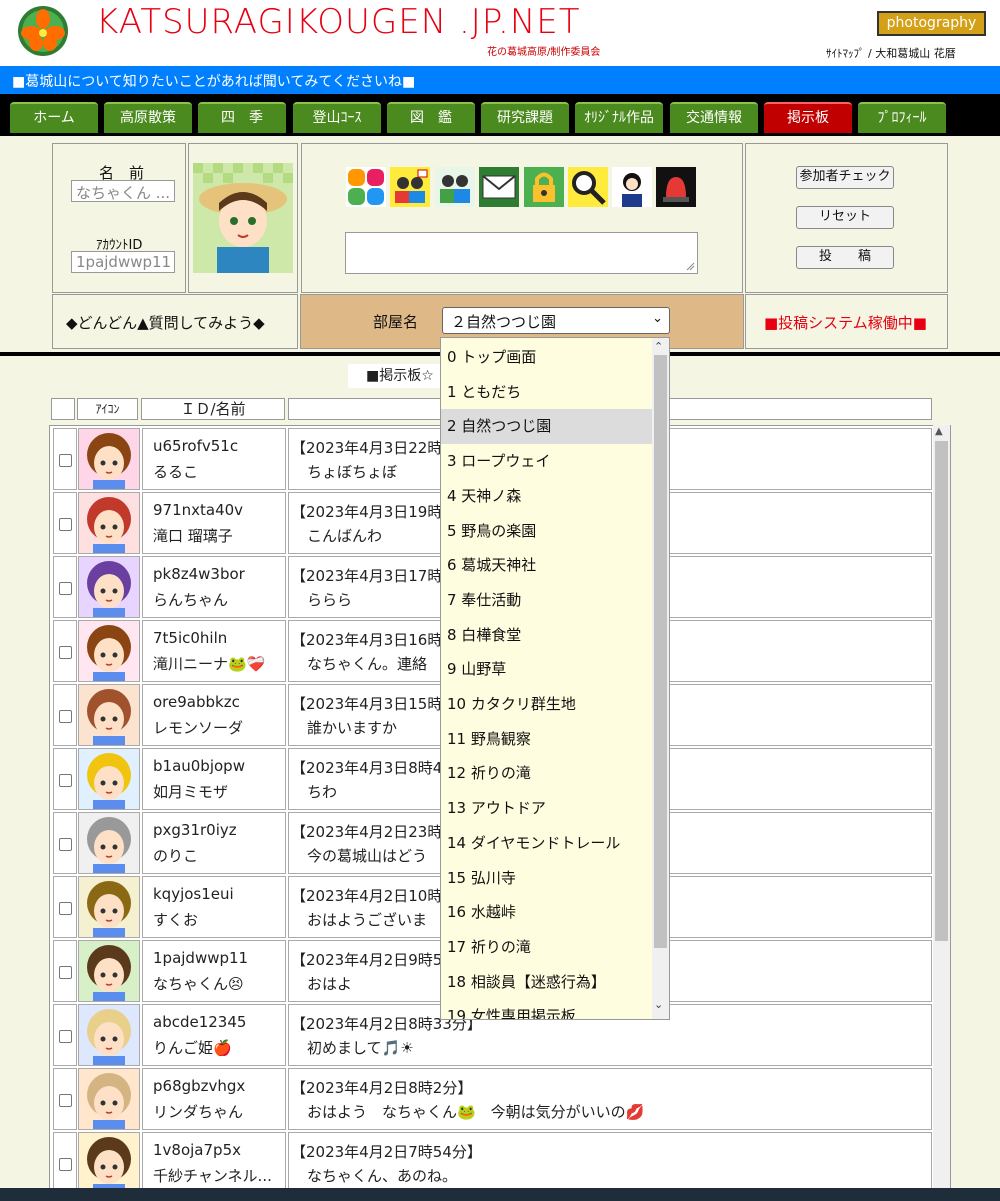 This screenshot has width=1000, height=1201. Describe the element at coordinates (845, 217) in the screenshot. I see `reset-button: リセット` at that location.